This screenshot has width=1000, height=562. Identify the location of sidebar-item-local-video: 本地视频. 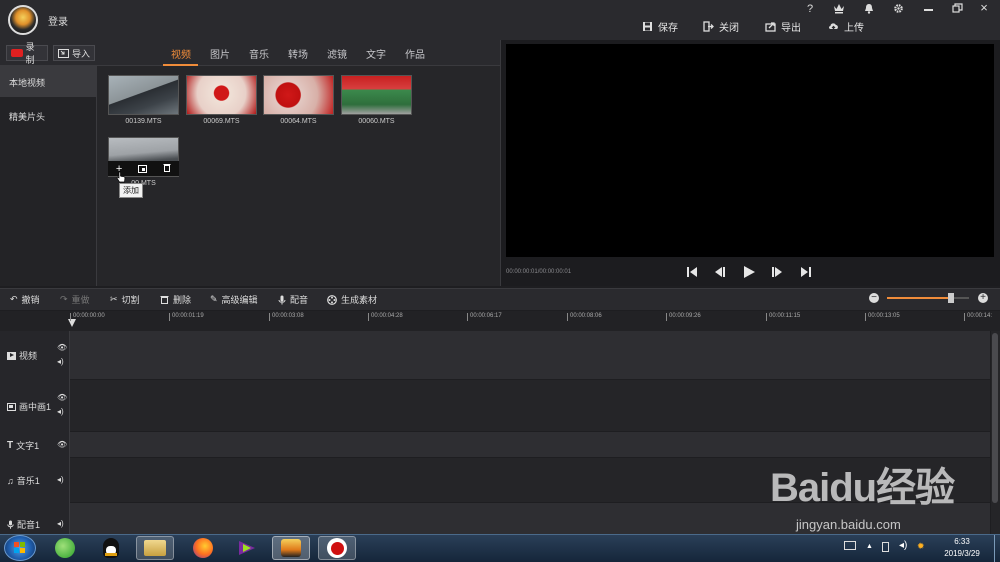
(48, 81).